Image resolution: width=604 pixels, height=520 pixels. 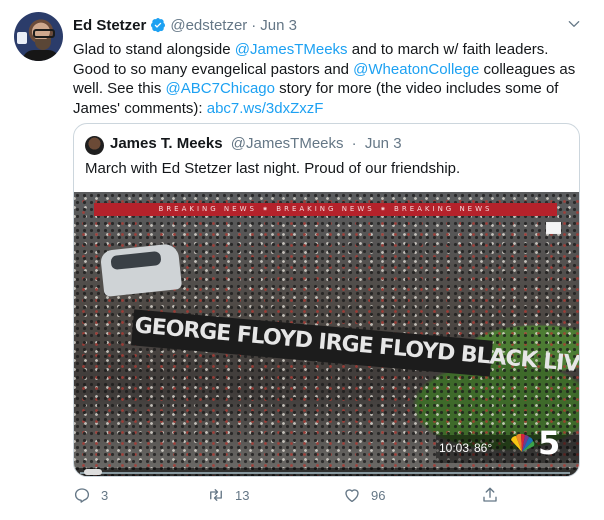 I want to click on tweet-header: Ed Stetzer @edstetzer · Jun 3, so click(x=185, y=25).